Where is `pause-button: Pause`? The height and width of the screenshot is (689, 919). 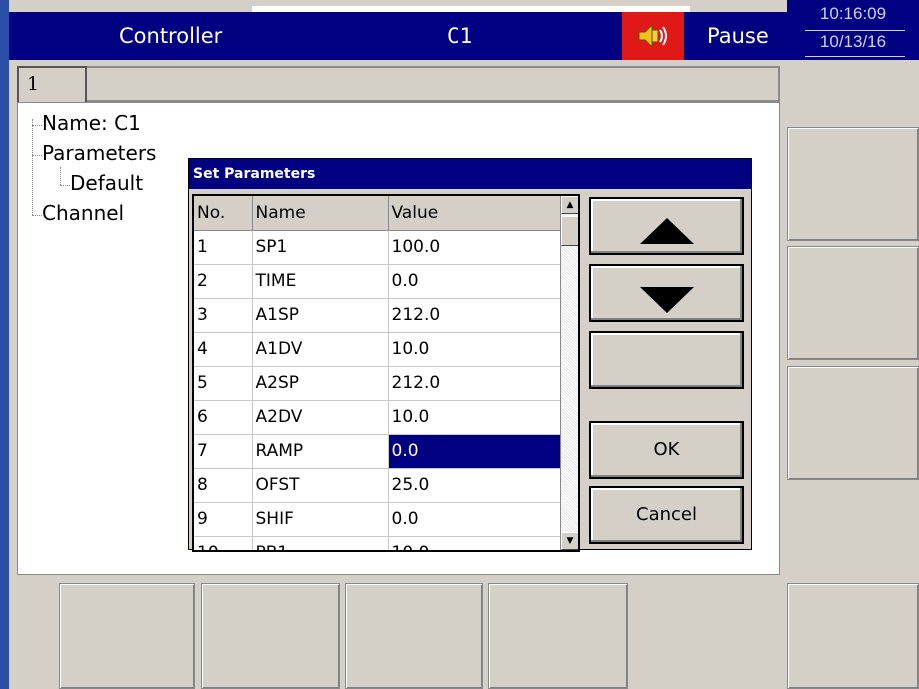 pause-button: Pause is located at coordinates (738, 36).